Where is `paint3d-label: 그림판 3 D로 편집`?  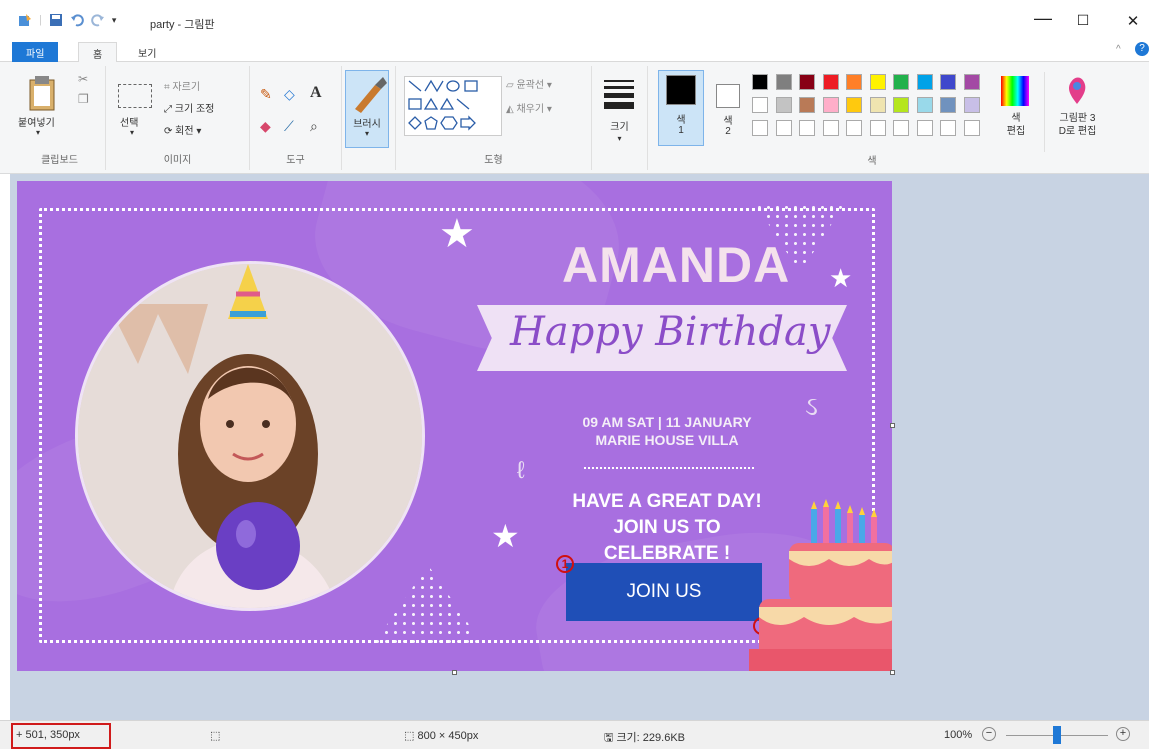
paint3d-label: 그림판 3 D로 편집 is located at coordinates (1077, 125).